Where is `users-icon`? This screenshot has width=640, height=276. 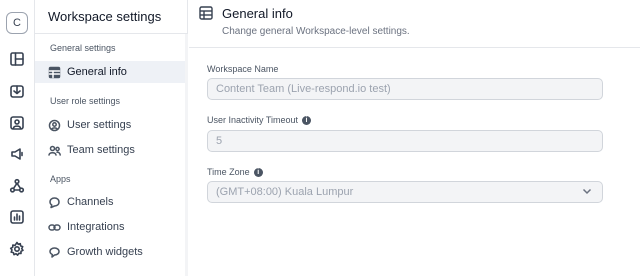 users-icon is located at coordinates (54, 150).